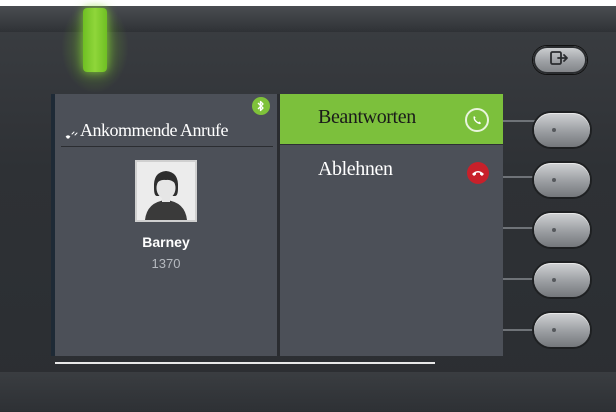  What do you see at coordinates (166, 191) in the screenshot?
I see `user-avatar-icon` at bounding box center [166, 191].